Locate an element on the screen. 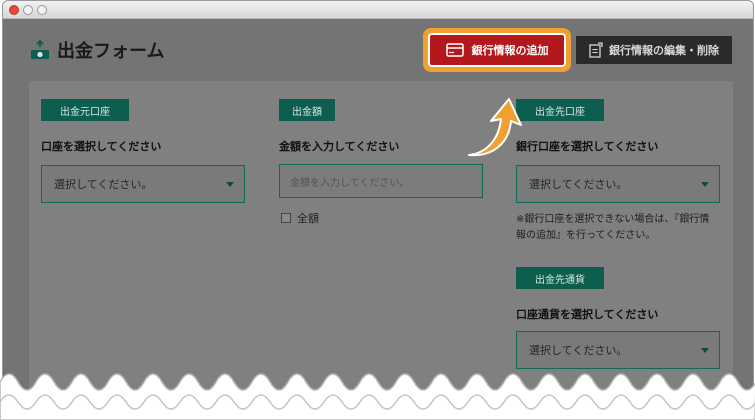 This screenshot has height=420, width=755. full-amount-checkbox is located at coordinates (286, 218).